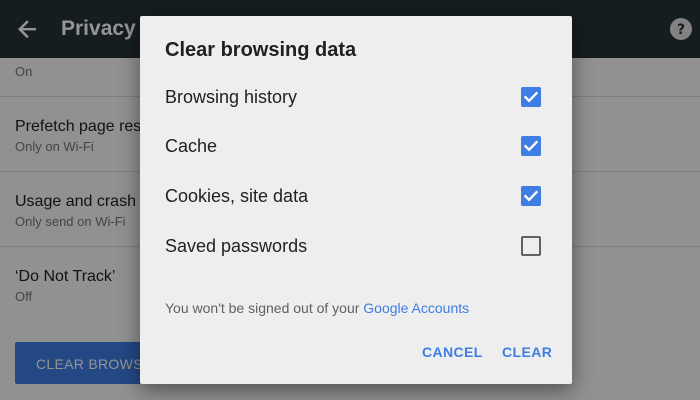 The height and width of the screenshot is (400, 700). What do you see at coordinates (264, 308) in the screenshot?
I see `note-text: You won't be signed out of your` at bounding box center [264, 308].